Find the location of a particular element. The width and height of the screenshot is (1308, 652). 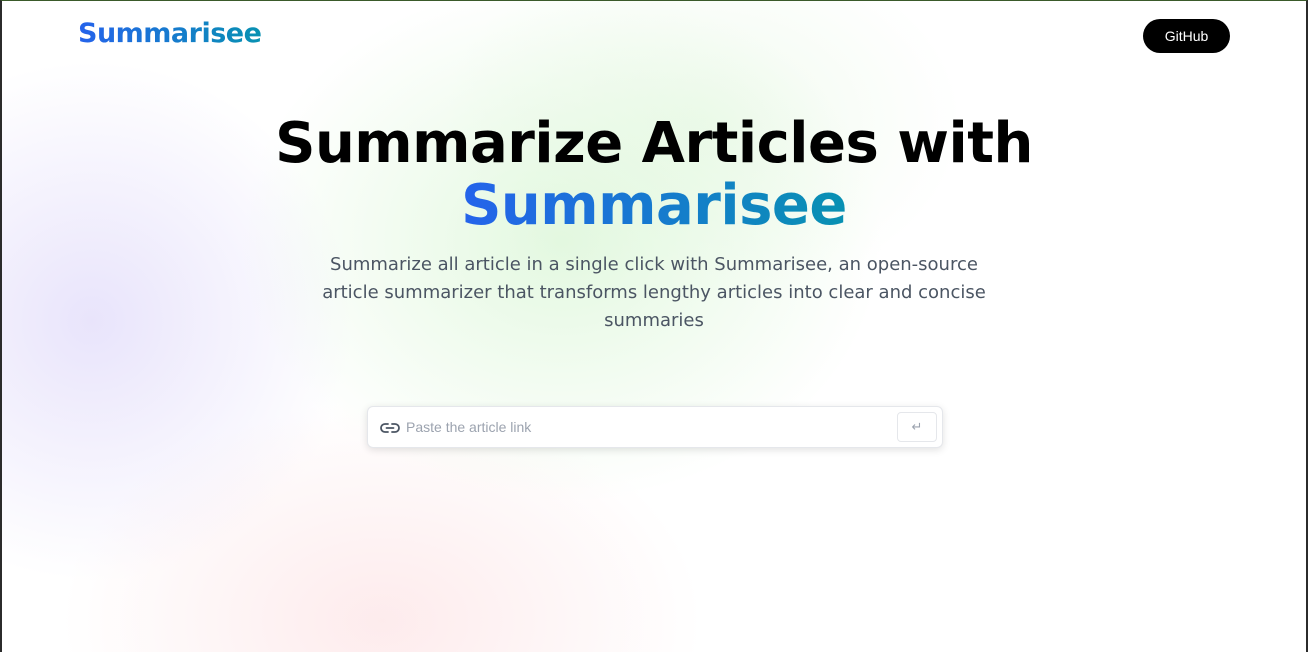

logo: Summarisee is located at coordinates (170, 33).